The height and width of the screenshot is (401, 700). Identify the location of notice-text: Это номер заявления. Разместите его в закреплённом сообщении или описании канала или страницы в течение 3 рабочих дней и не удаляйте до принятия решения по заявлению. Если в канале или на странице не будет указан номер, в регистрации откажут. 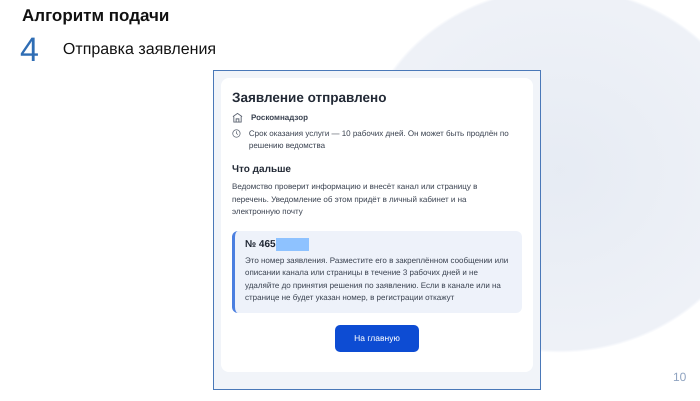
(377, 279).